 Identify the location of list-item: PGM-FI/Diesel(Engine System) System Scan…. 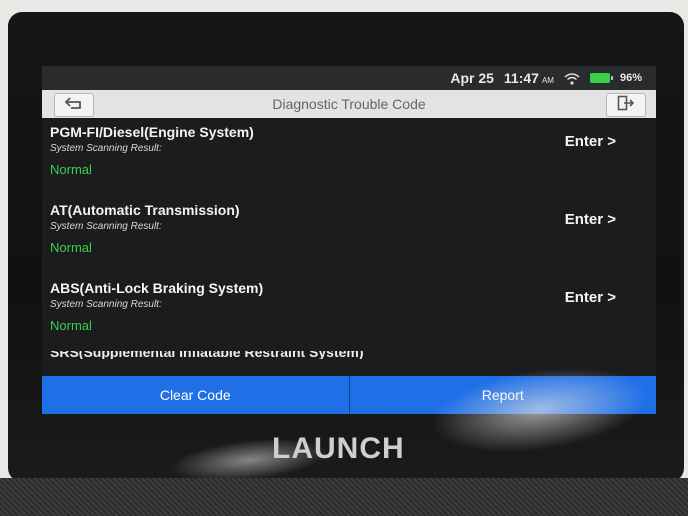
(349, 157).